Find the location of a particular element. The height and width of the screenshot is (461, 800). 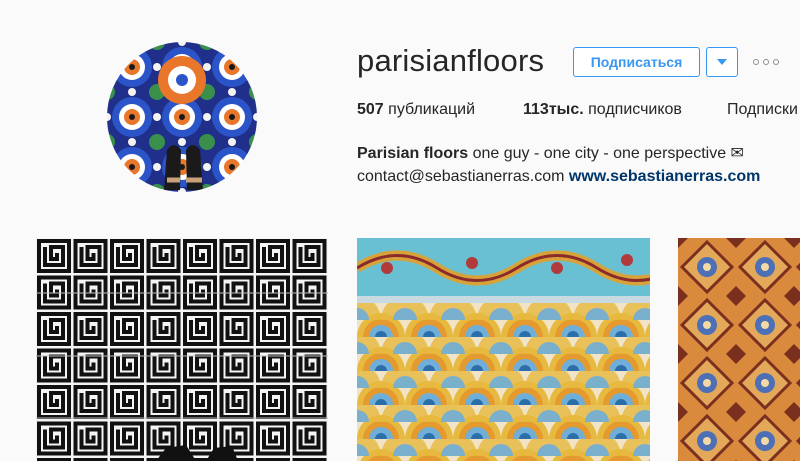

chevron-down-icon is located at coordinates (722, 62).